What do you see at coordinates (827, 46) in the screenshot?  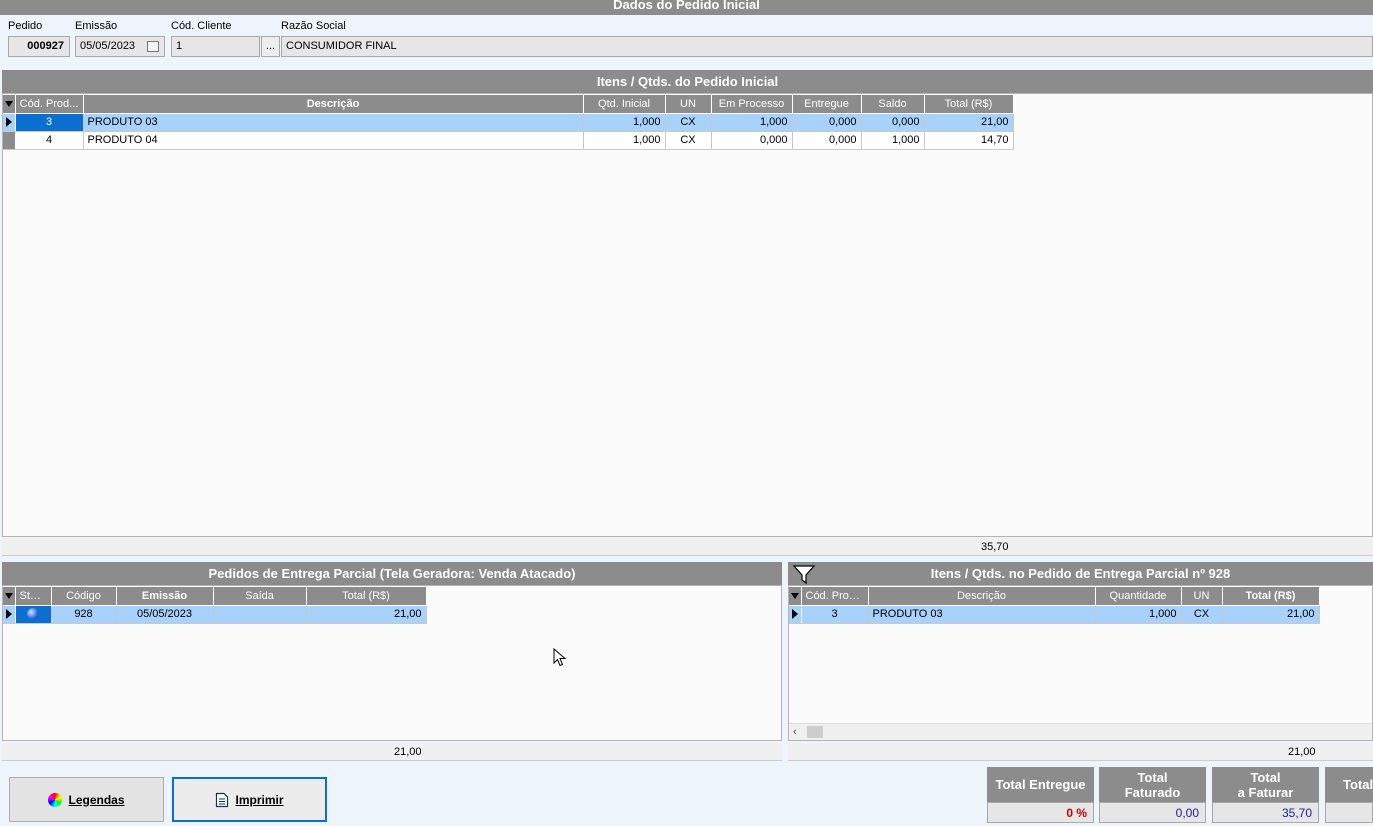 I see `razao-social-field: CONSUMIDOR FINAL` at bounding box center [827, 46].